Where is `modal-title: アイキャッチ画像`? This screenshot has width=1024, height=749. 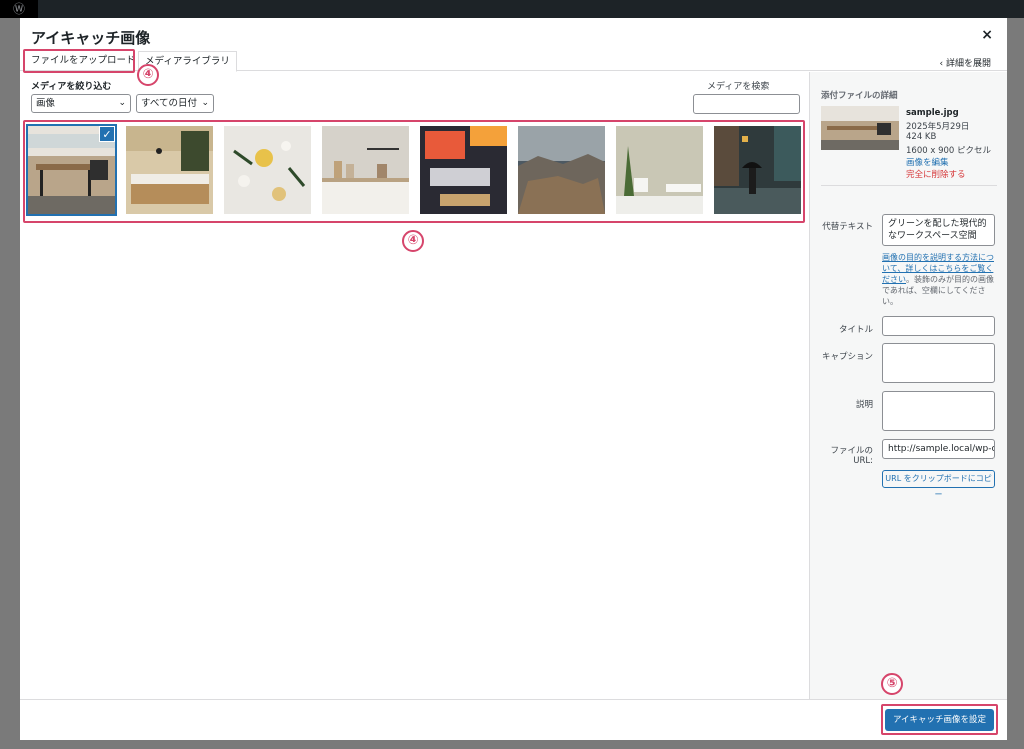
modal-title: アイキャッチ画像 is located at coordinates (91, 38).